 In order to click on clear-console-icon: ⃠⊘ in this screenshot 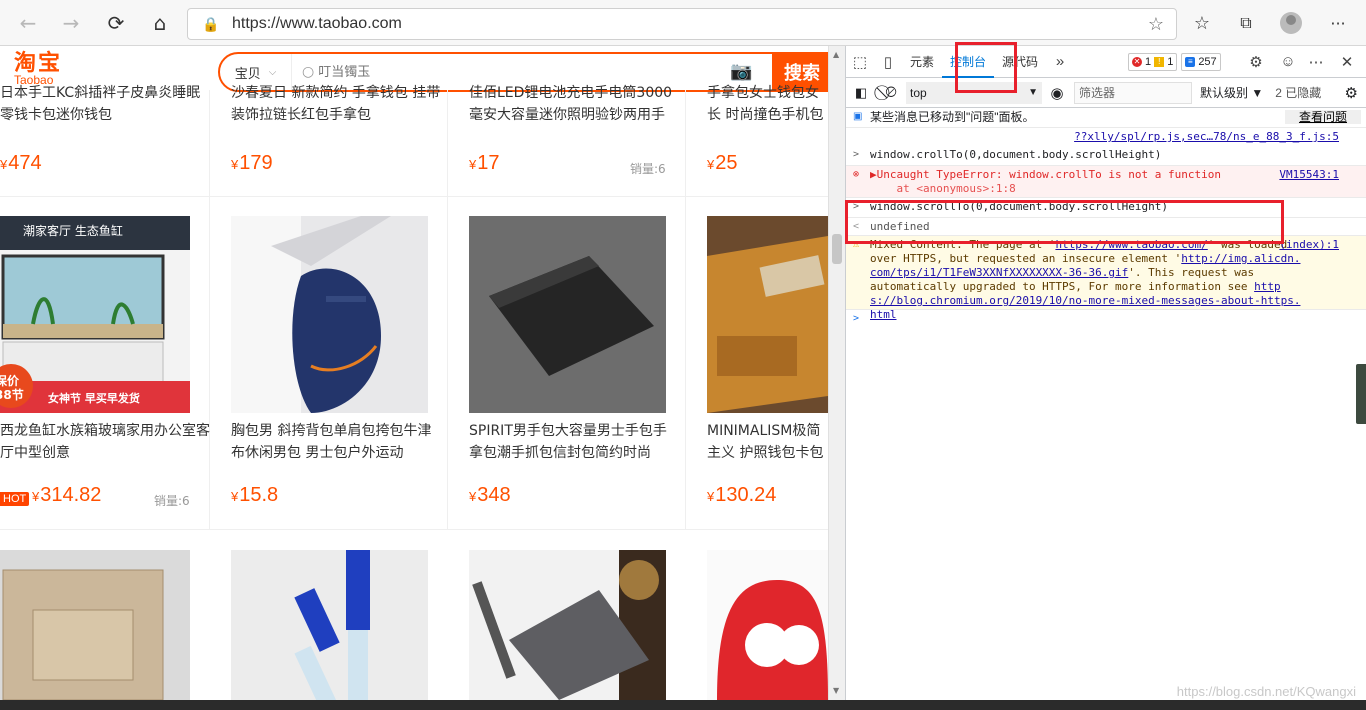, I will do `click(891, 92)`.